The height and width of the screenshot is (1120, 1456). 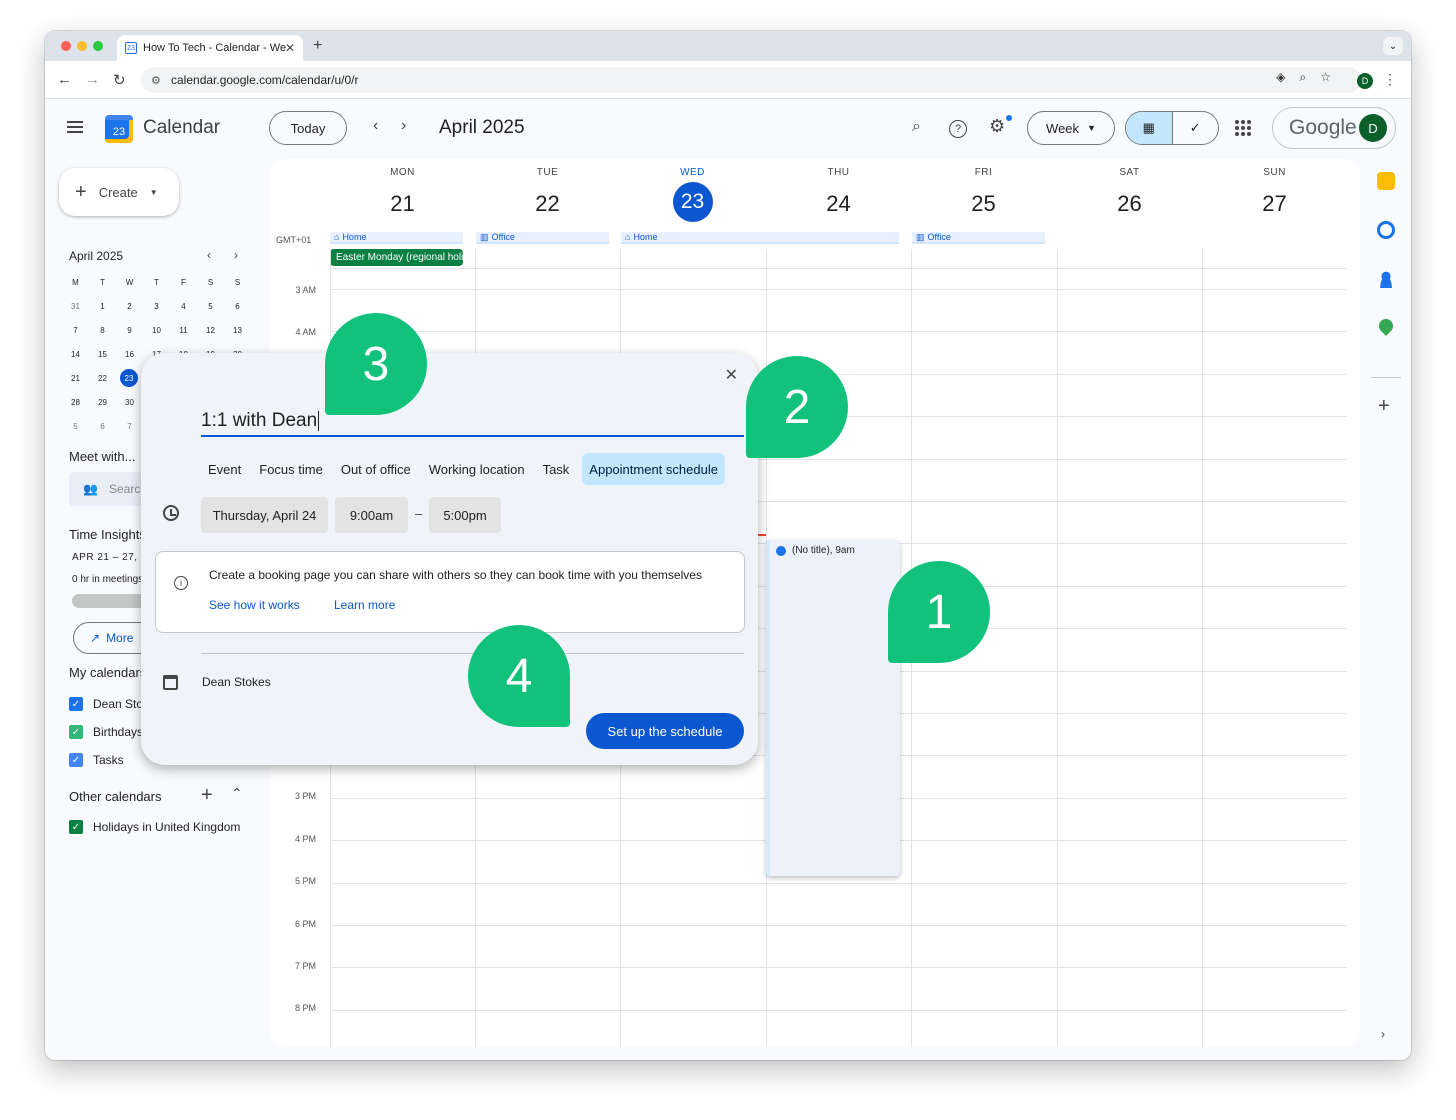 I want to click on mini-day: 21, so click(x=75, y=378).